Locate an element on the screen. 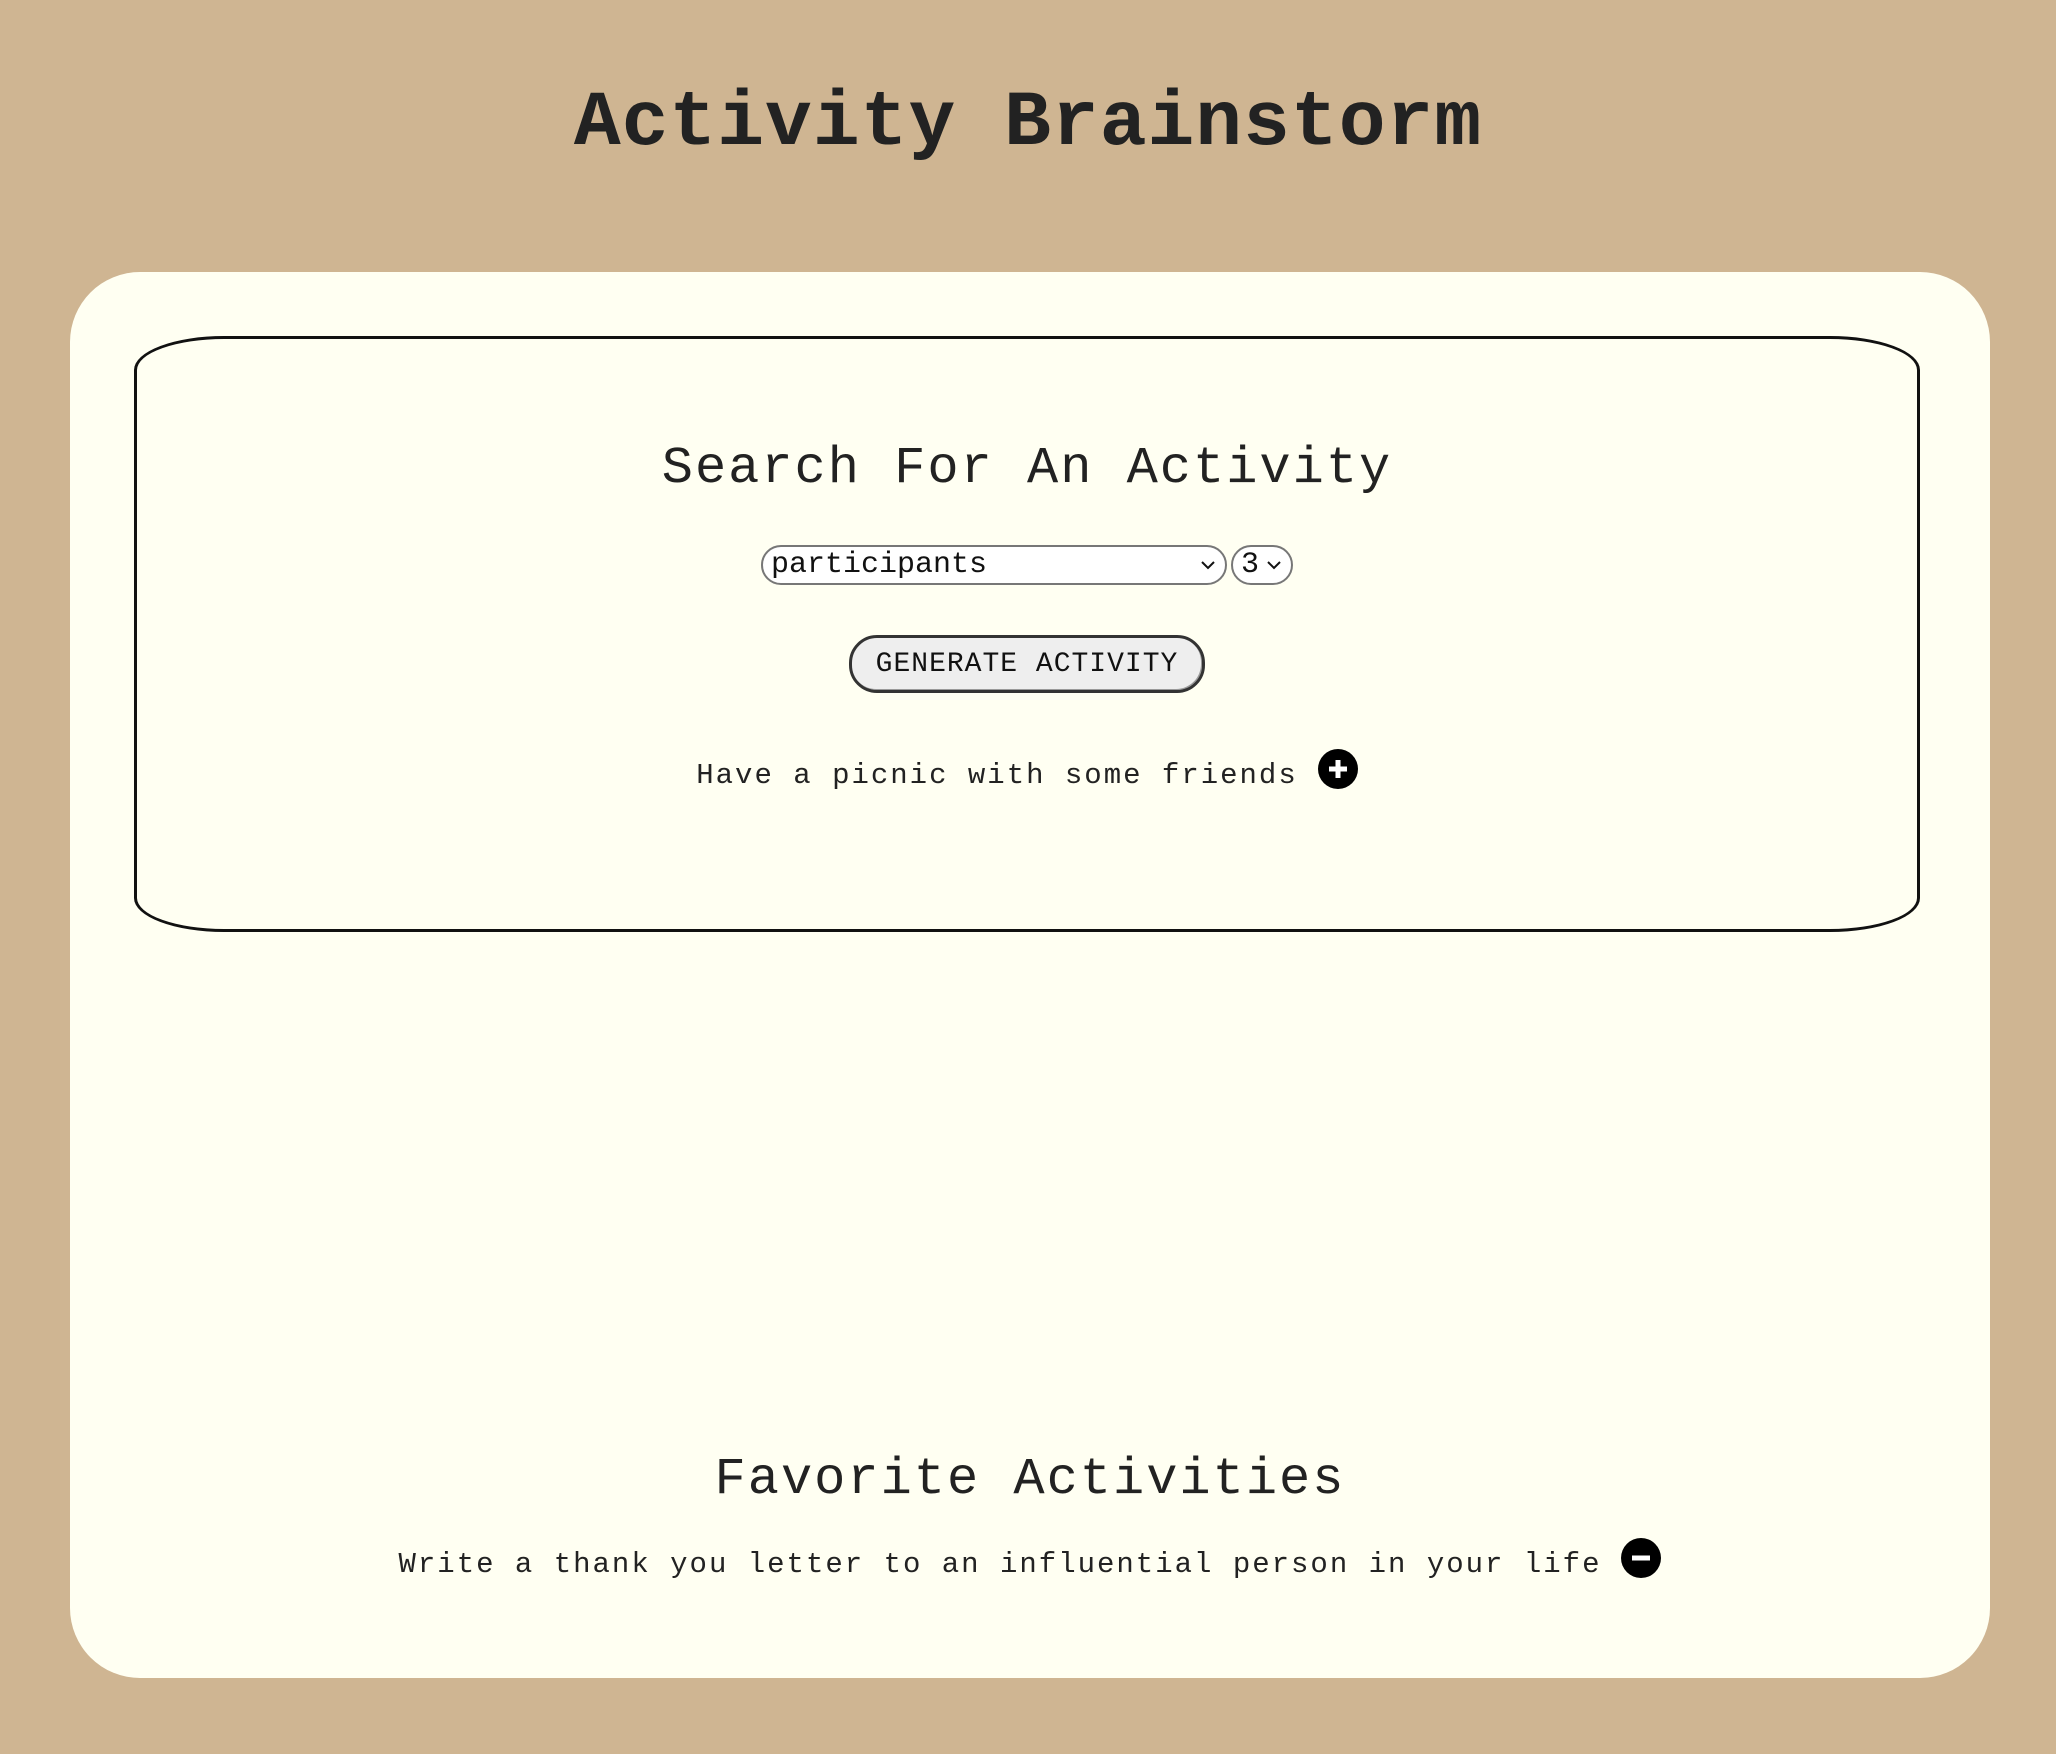 This screenshot has height=1754, width=2056. search-controls: participants 3 is located at coordinates (1027, 565).